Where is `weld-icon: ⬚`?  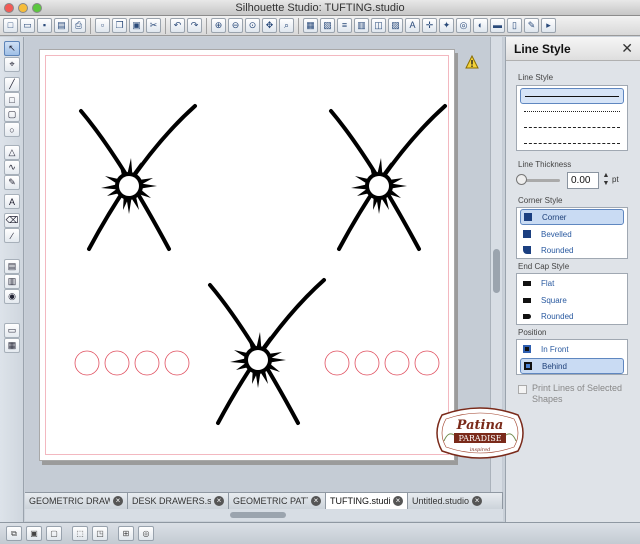
weld-icon: ⬚ is located at coordinates (80, 533).